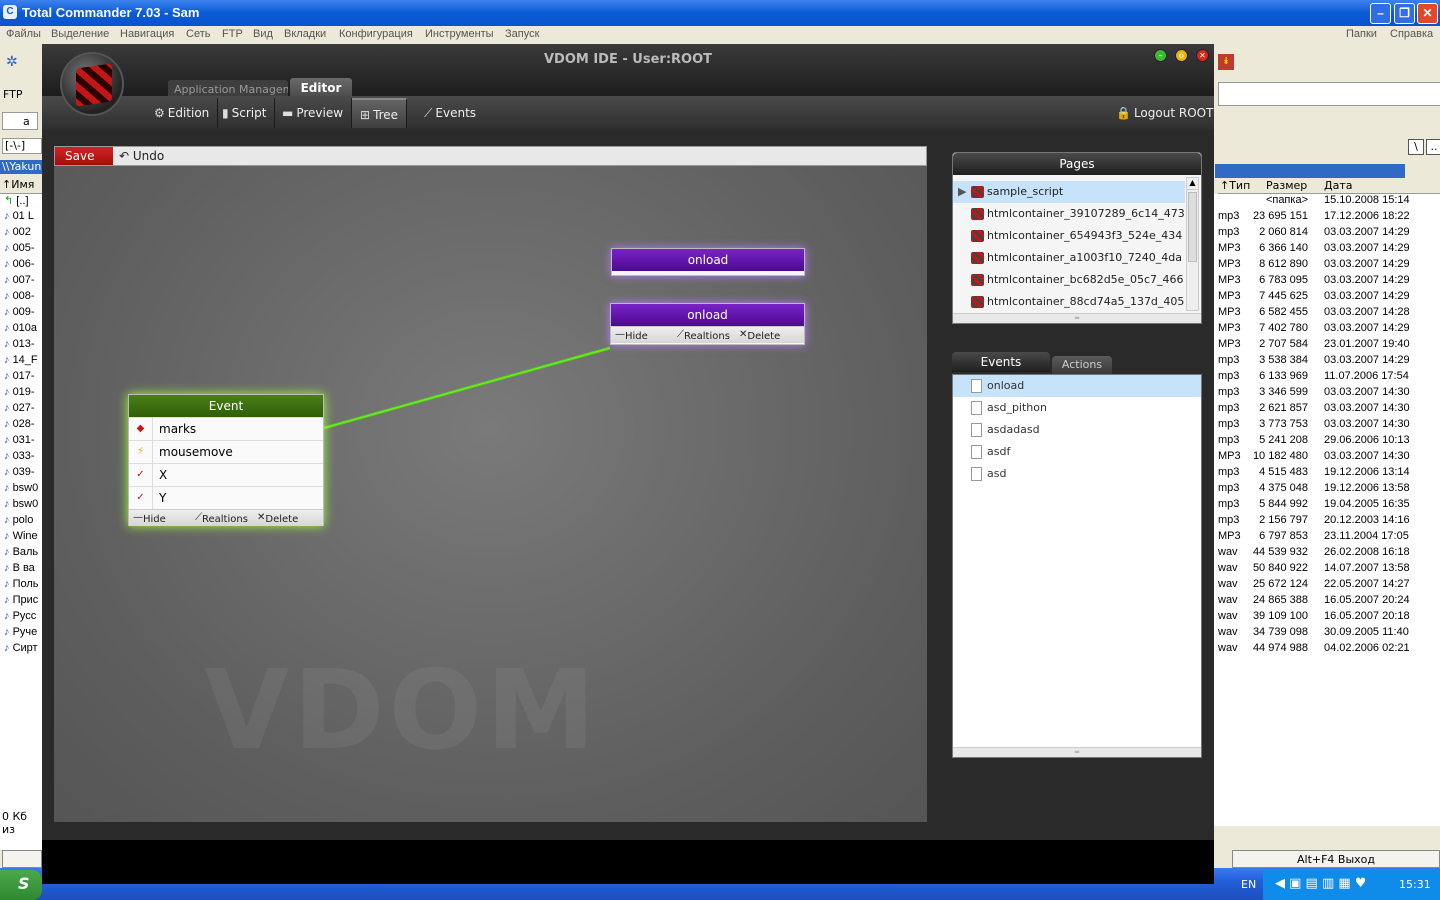  I want to click on tab-actions-panel: Actions, so click(1082, 365).